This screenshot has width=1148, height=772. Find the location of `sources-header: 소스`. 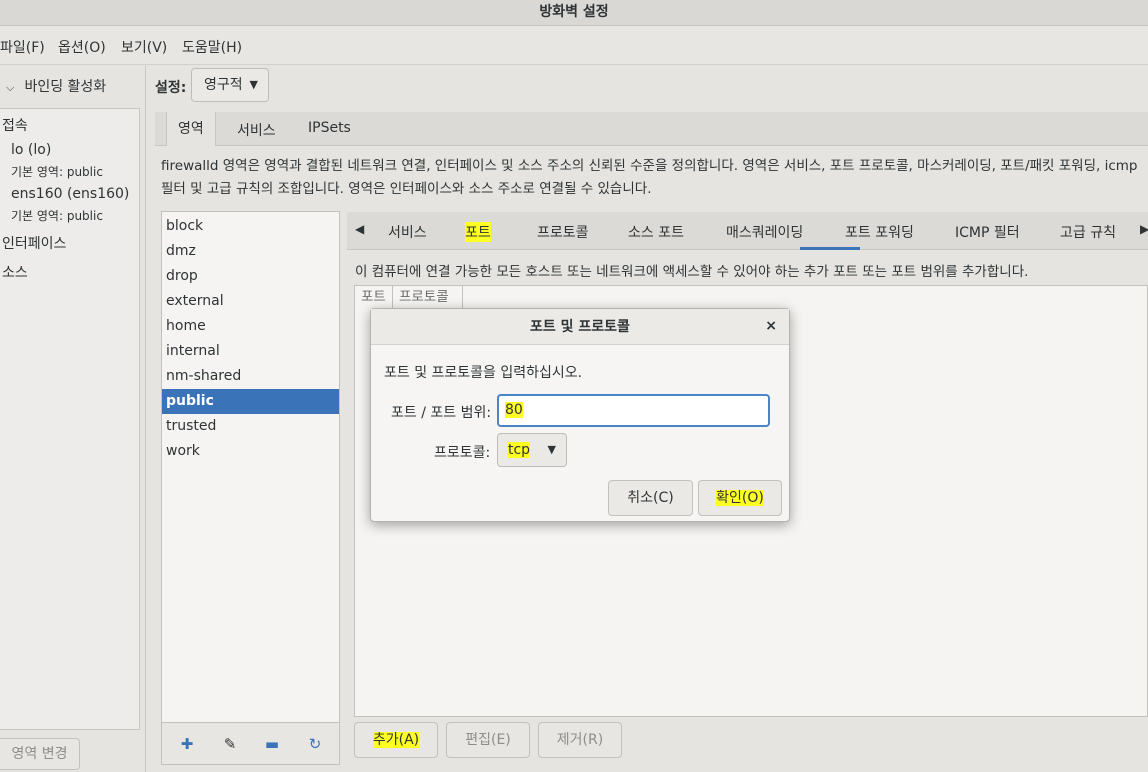

sources-header: 소스 is located at coordinates (15, 273).